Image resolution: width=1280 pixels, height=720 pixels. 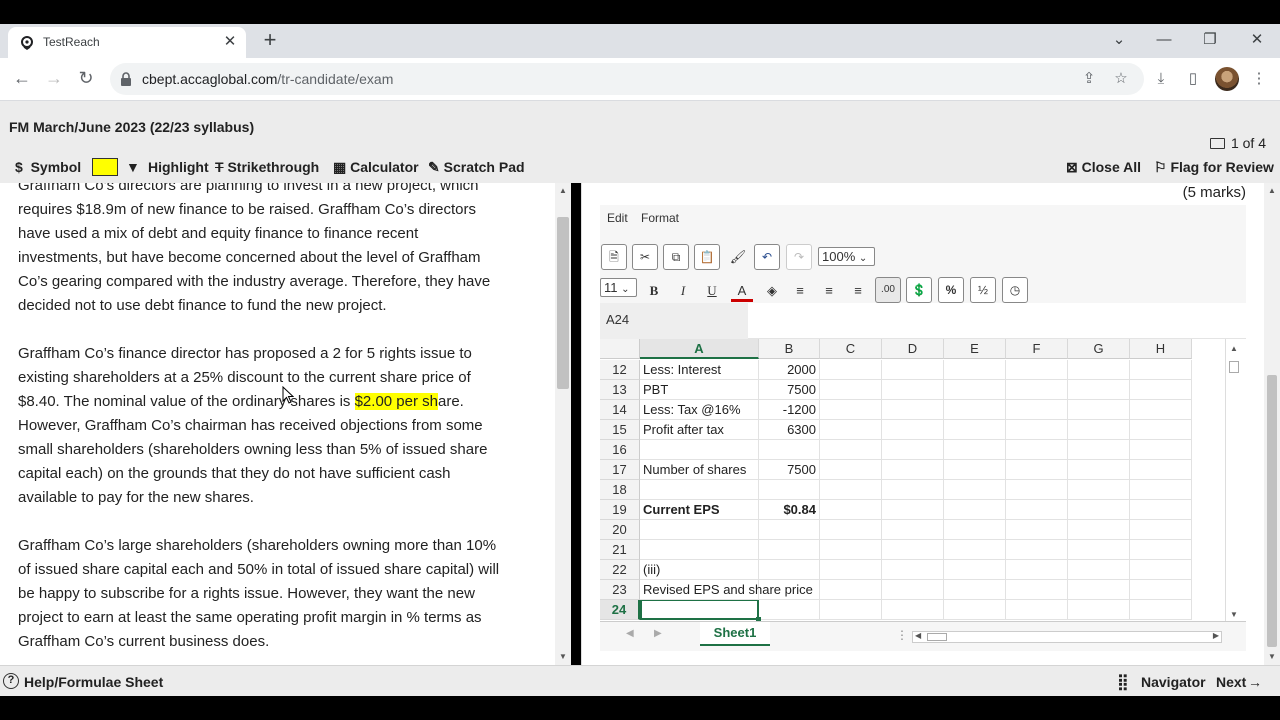 I want to click on cell-g14, so click(x=1099, y=410).